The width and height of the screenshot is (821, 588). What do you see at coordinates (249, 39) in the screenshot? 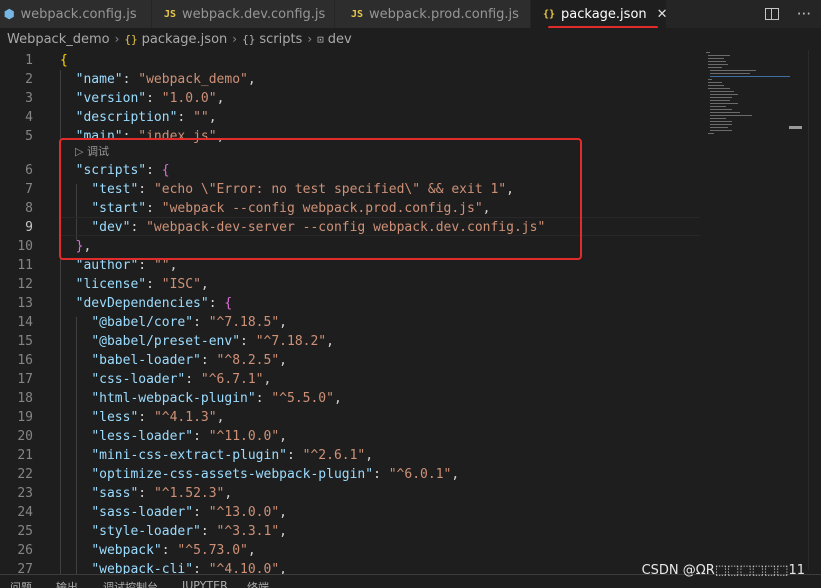
I see `object-icon: {}` at bounding box center [249, 39].